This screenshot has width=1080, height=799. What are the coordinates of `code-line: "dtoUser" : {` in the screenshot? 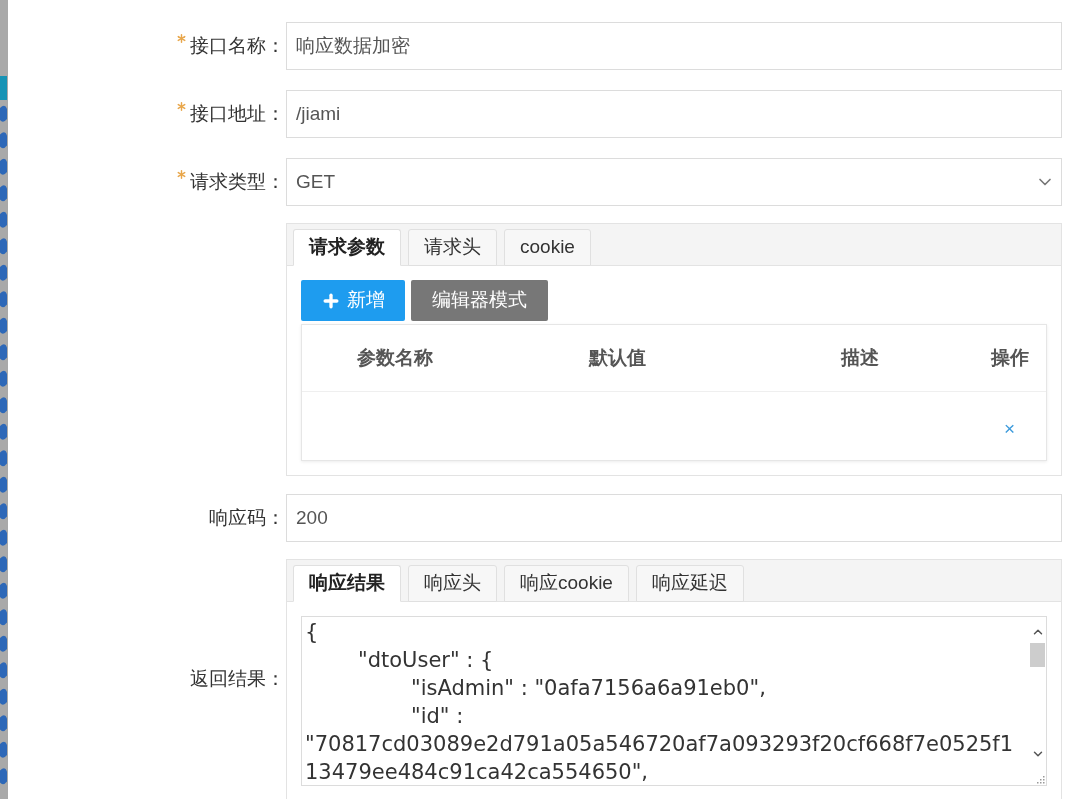 It's located at (425, 660).